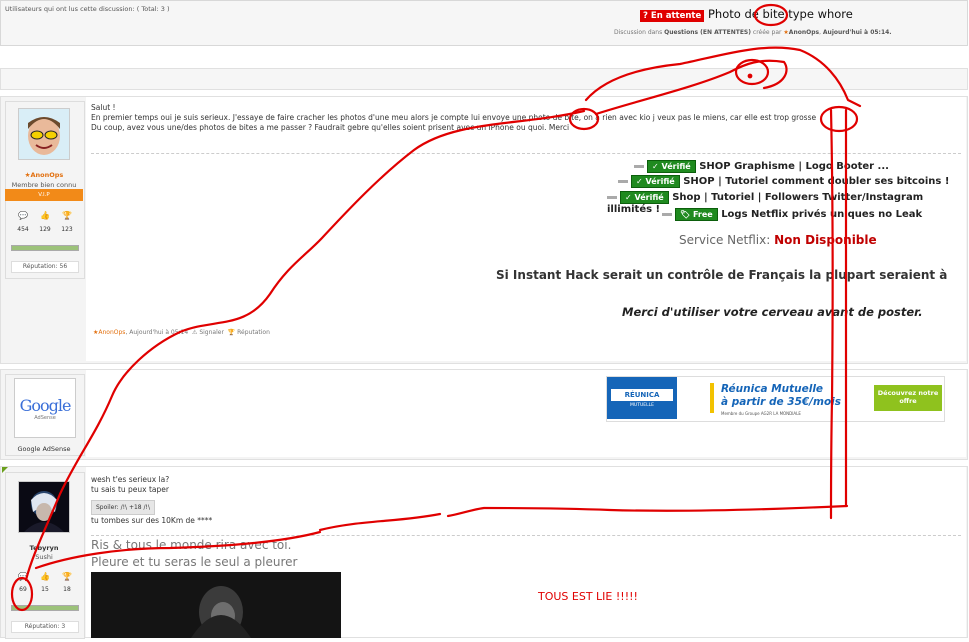 This screenshot has height=642, width=969. I want to click on adsense-logo-sub: AdSense, so click(45, 418).